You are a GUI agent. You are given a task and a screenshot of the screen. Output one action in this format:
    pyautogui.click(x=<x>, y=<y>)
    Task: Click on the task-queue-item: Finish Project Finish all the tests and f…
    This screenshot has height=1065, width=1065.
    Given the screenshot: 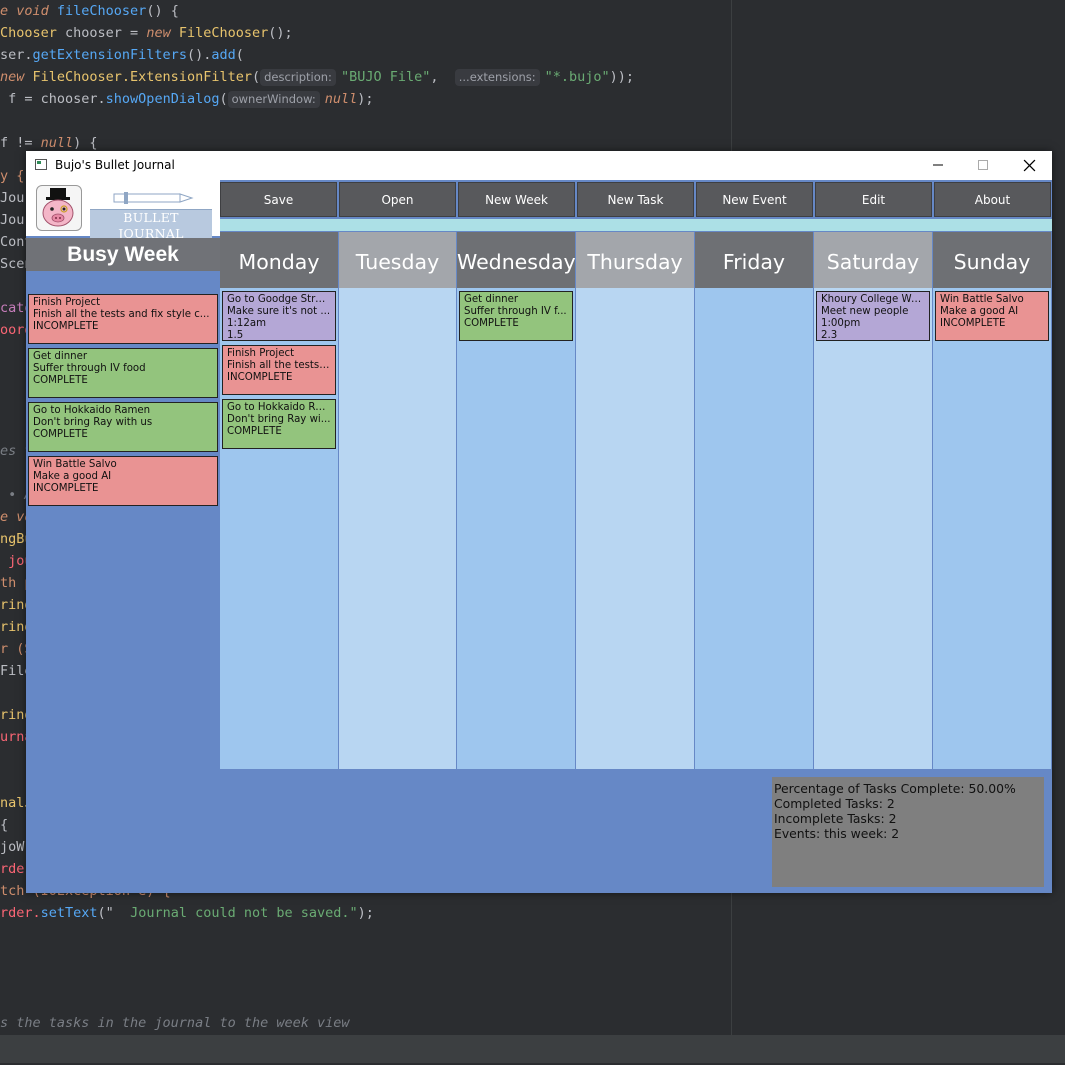 What is the action you would take?
    pyautogui.click(x=123, y=319)
    